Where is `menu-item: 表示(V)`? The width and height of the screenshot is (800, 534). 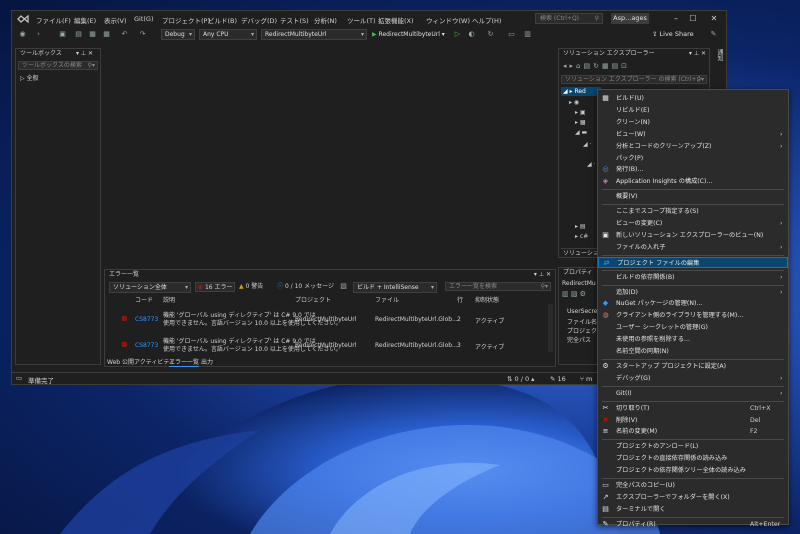
menu-item: 表示(V) is located at coordinates (115, 20).